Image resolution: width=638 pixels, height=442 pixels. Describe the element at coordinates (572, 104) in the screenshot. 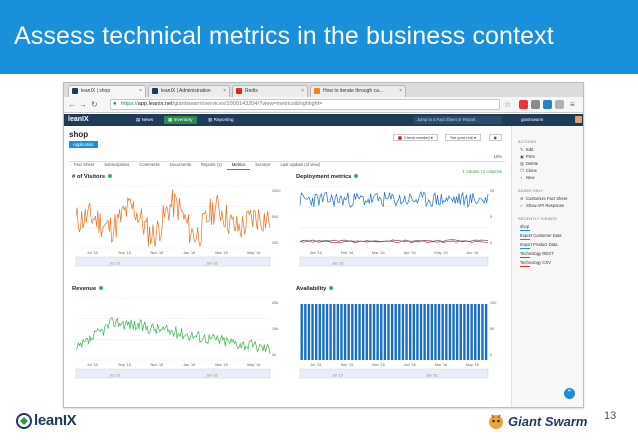

I see `menu-icon: ≡` at that location.